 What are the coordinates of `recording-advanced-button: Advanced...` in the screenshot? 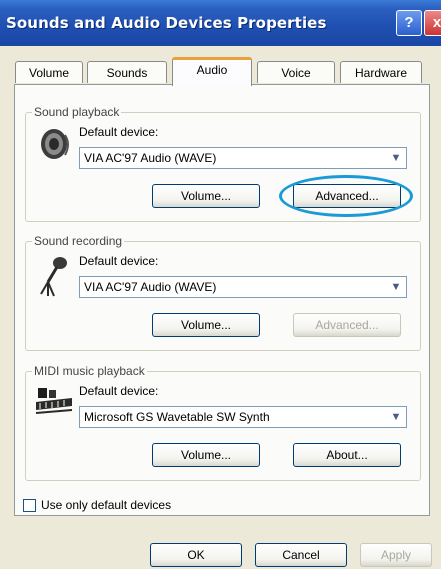 It's located at (347, 325).